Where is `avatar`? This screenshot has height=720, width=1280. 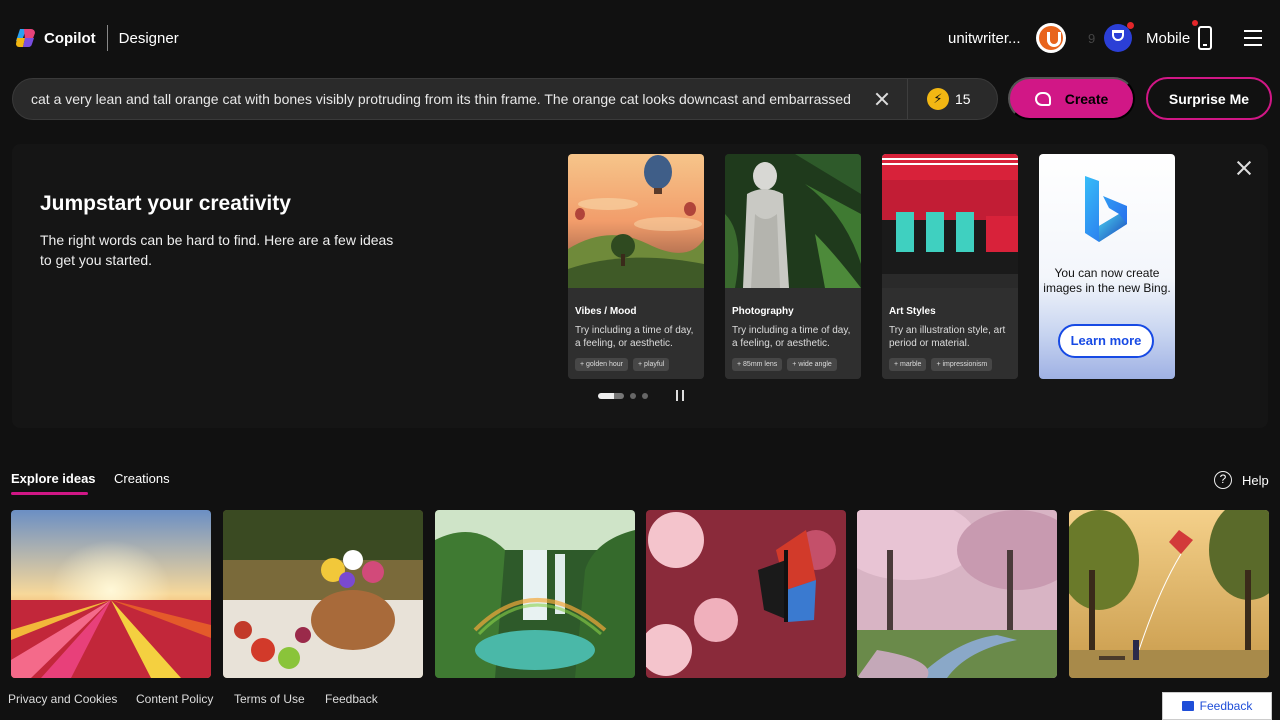
avatar is located at coordinates (1051, 38).